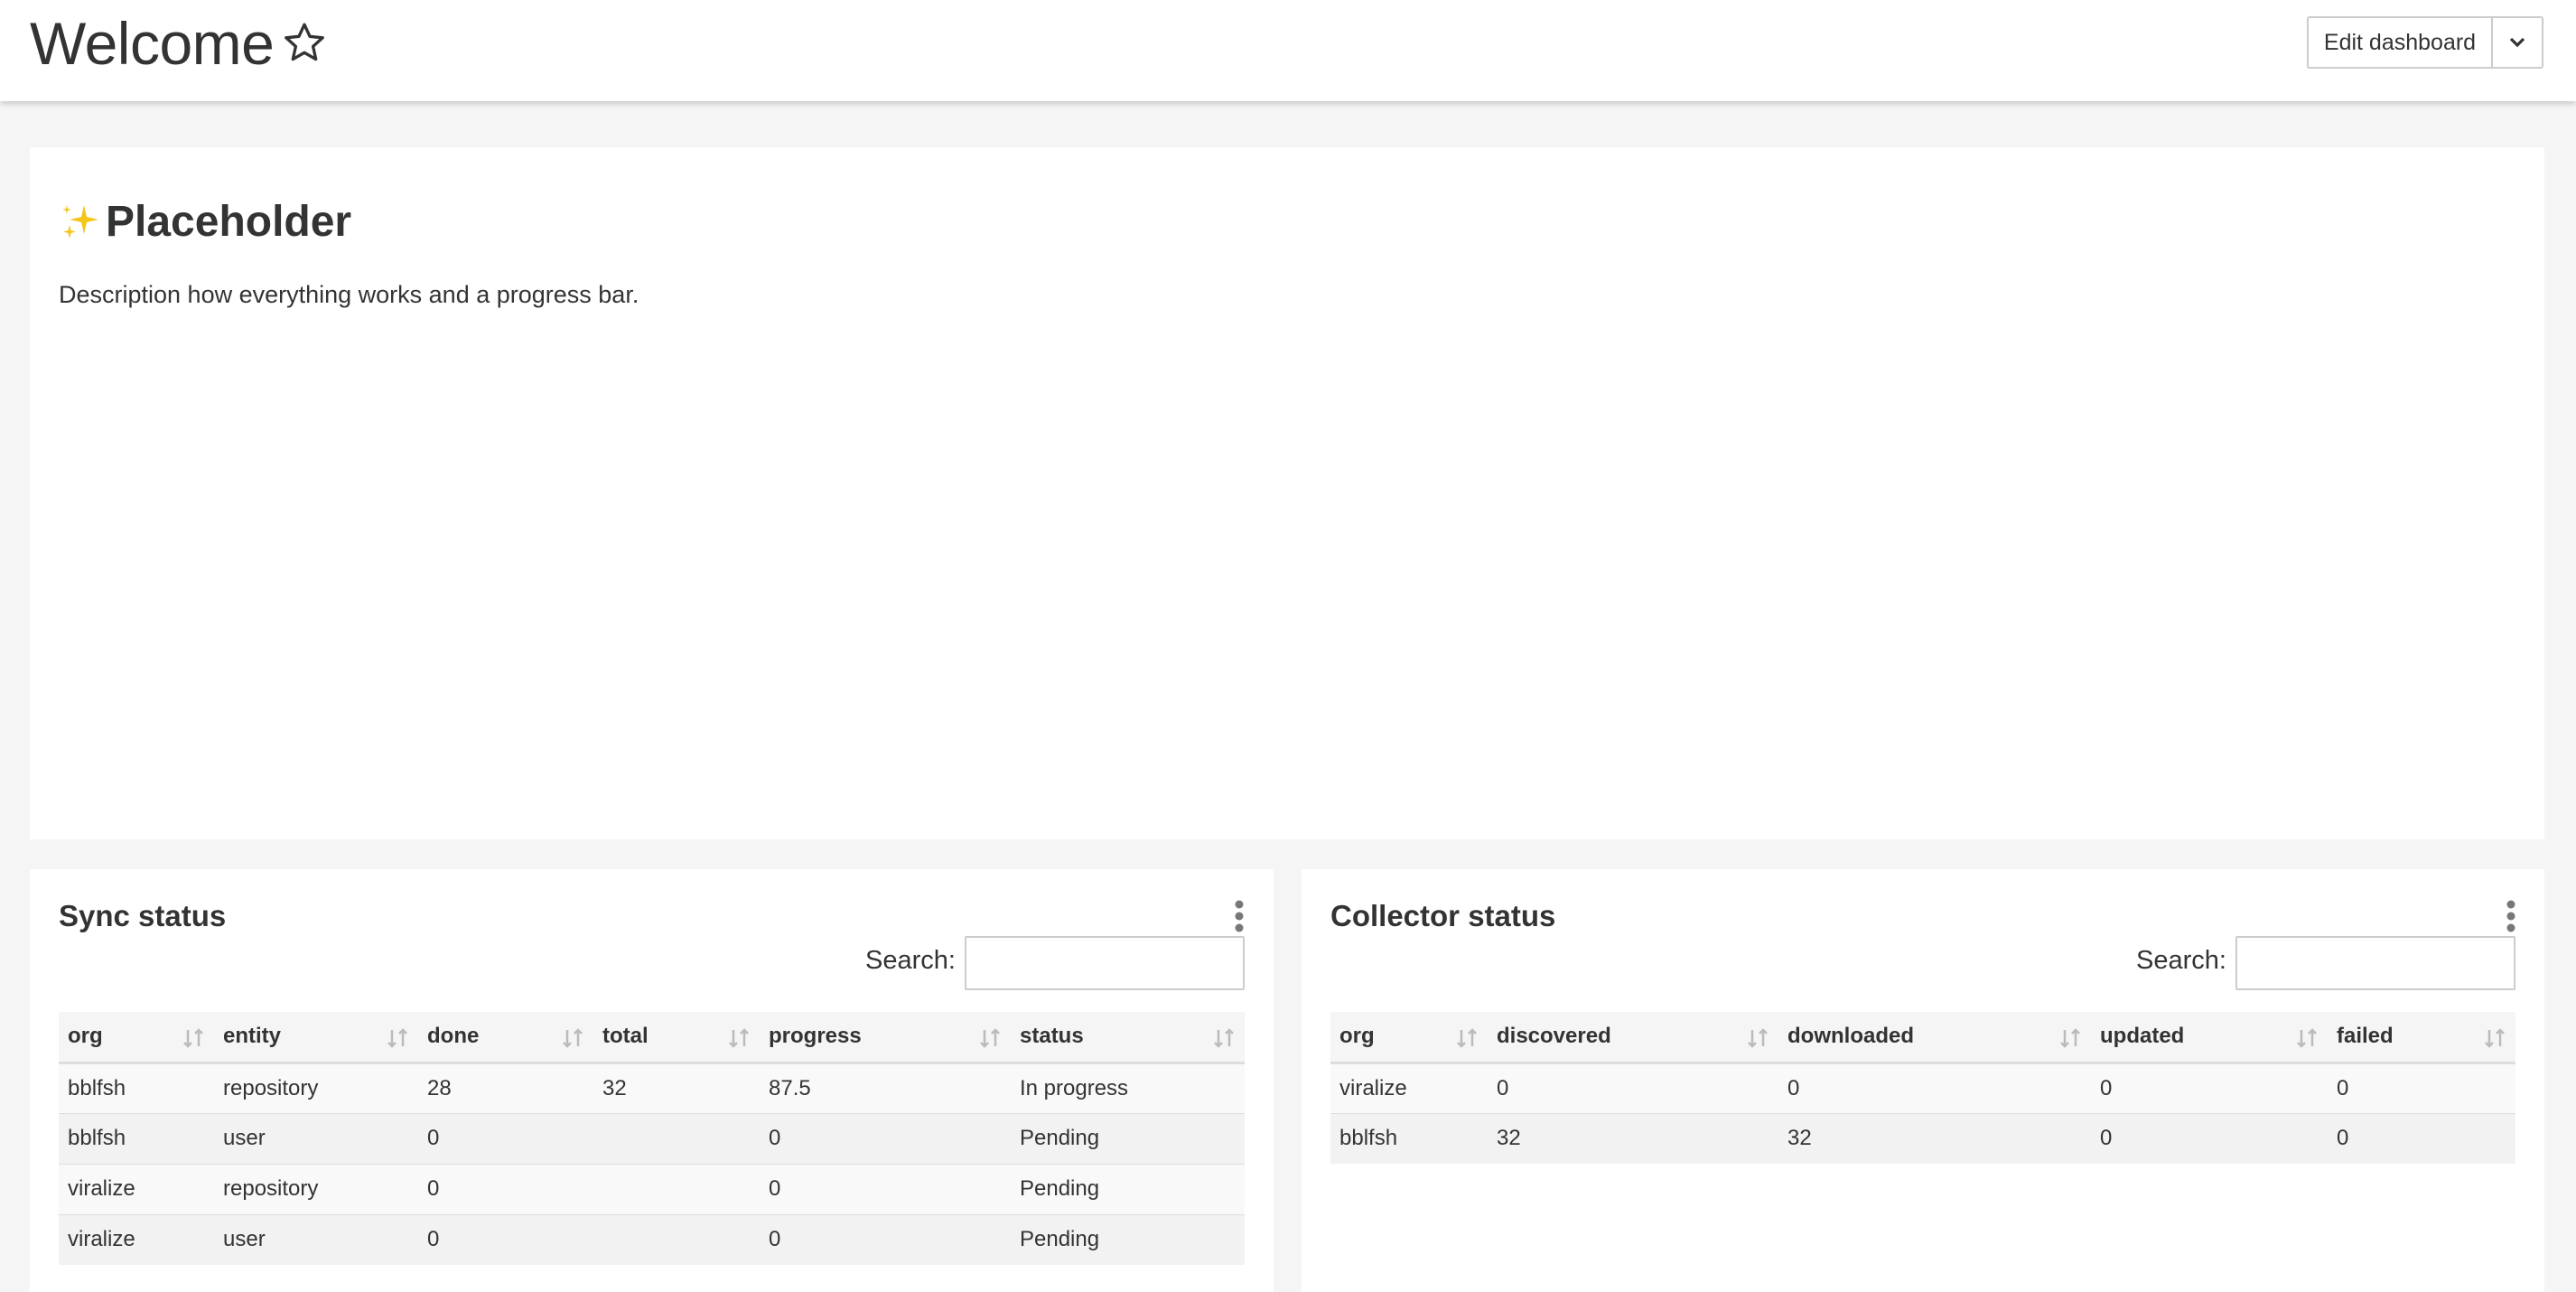  I want to click on table-row: viralize user 0 0 Pending, so click(652, 1239).